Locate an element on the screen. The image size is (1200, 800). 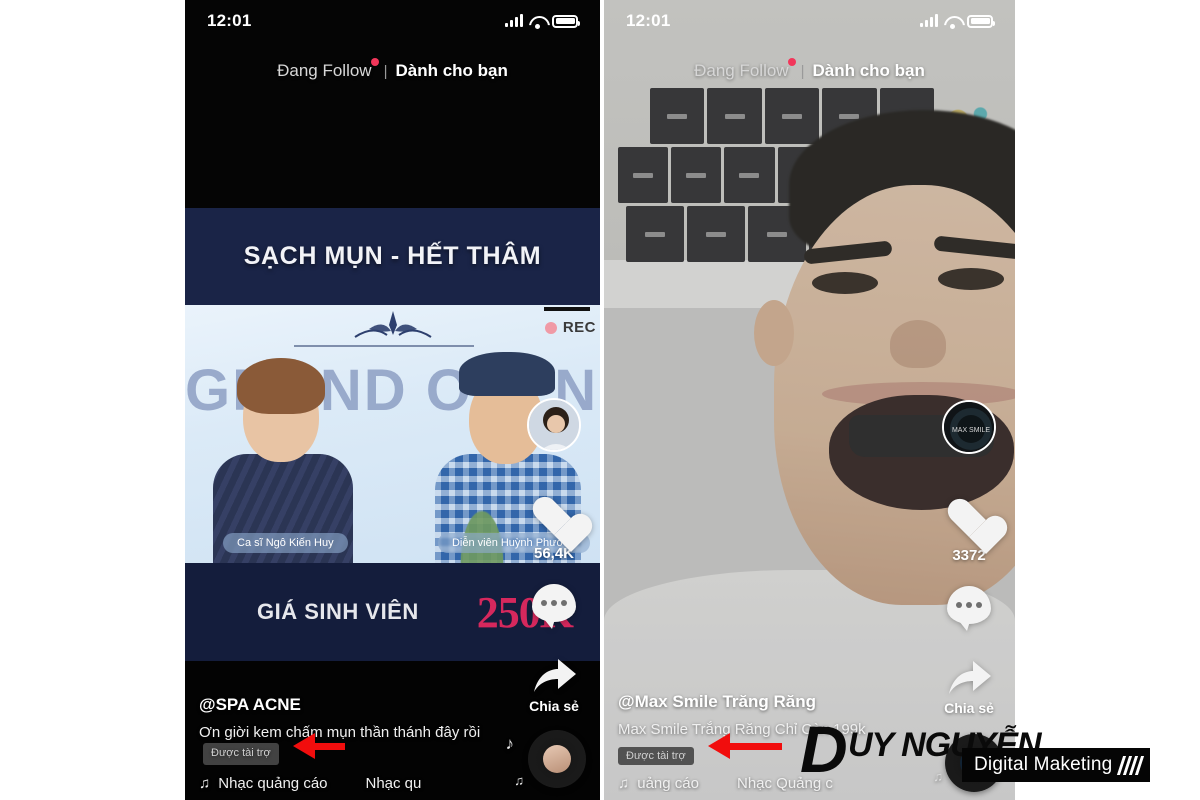
music-title-left: Nhạc quảng cáo is located at coordinates (273, 783).